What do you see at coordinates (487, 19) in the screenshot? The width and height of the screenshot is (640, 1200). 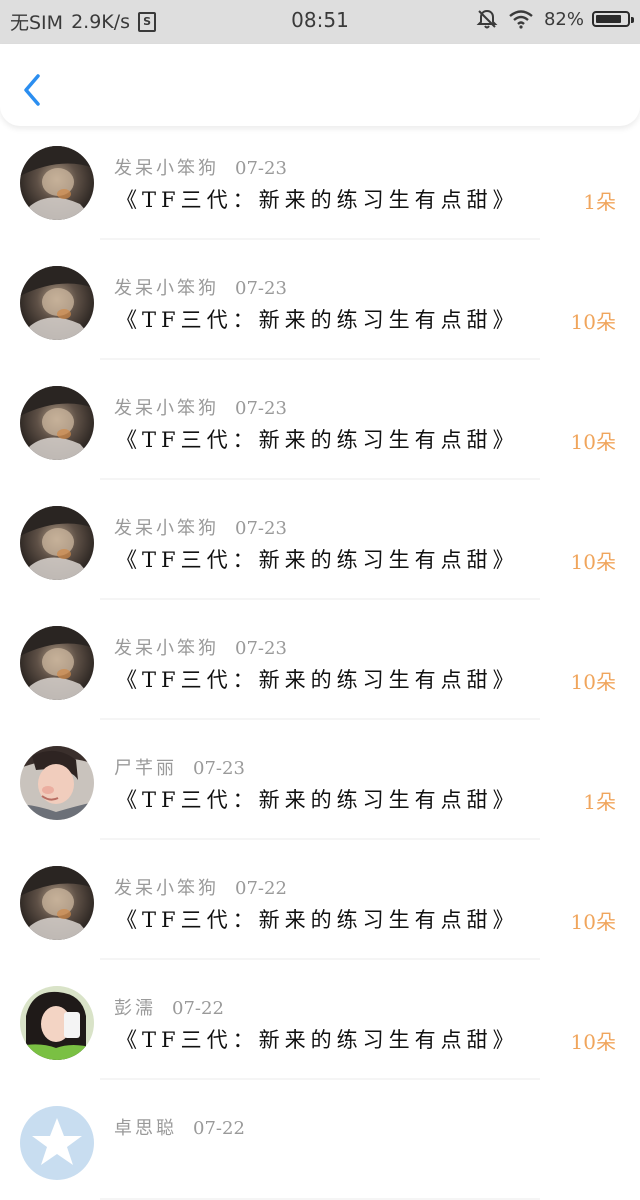 I see `mute-bell-icon` at bounding box center [487, 19].